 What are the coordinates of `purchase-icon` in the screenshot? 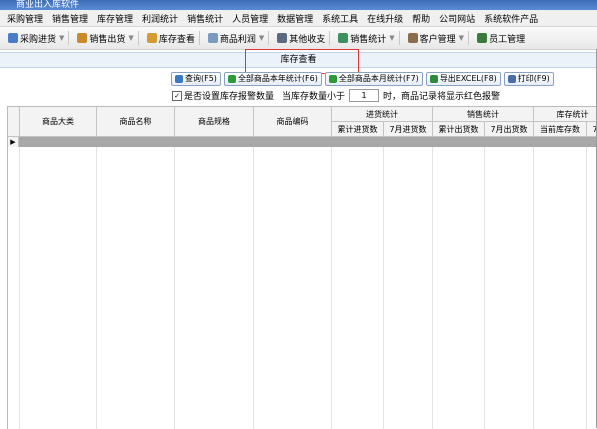 It's located at (13, 38).